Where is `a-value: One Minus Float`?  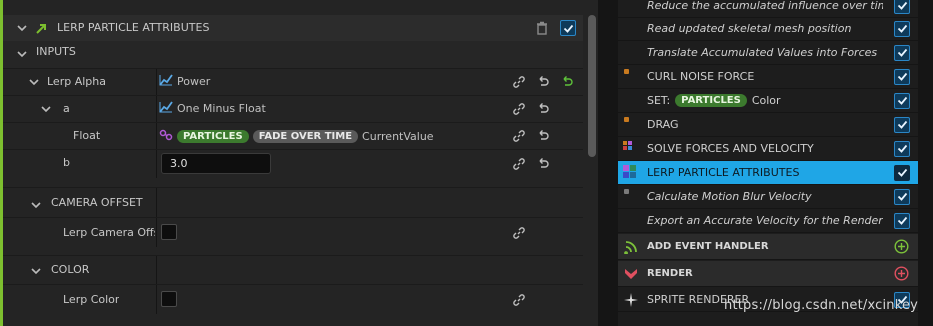
a-value: One Minus Float is located at coordinates (212, 108).